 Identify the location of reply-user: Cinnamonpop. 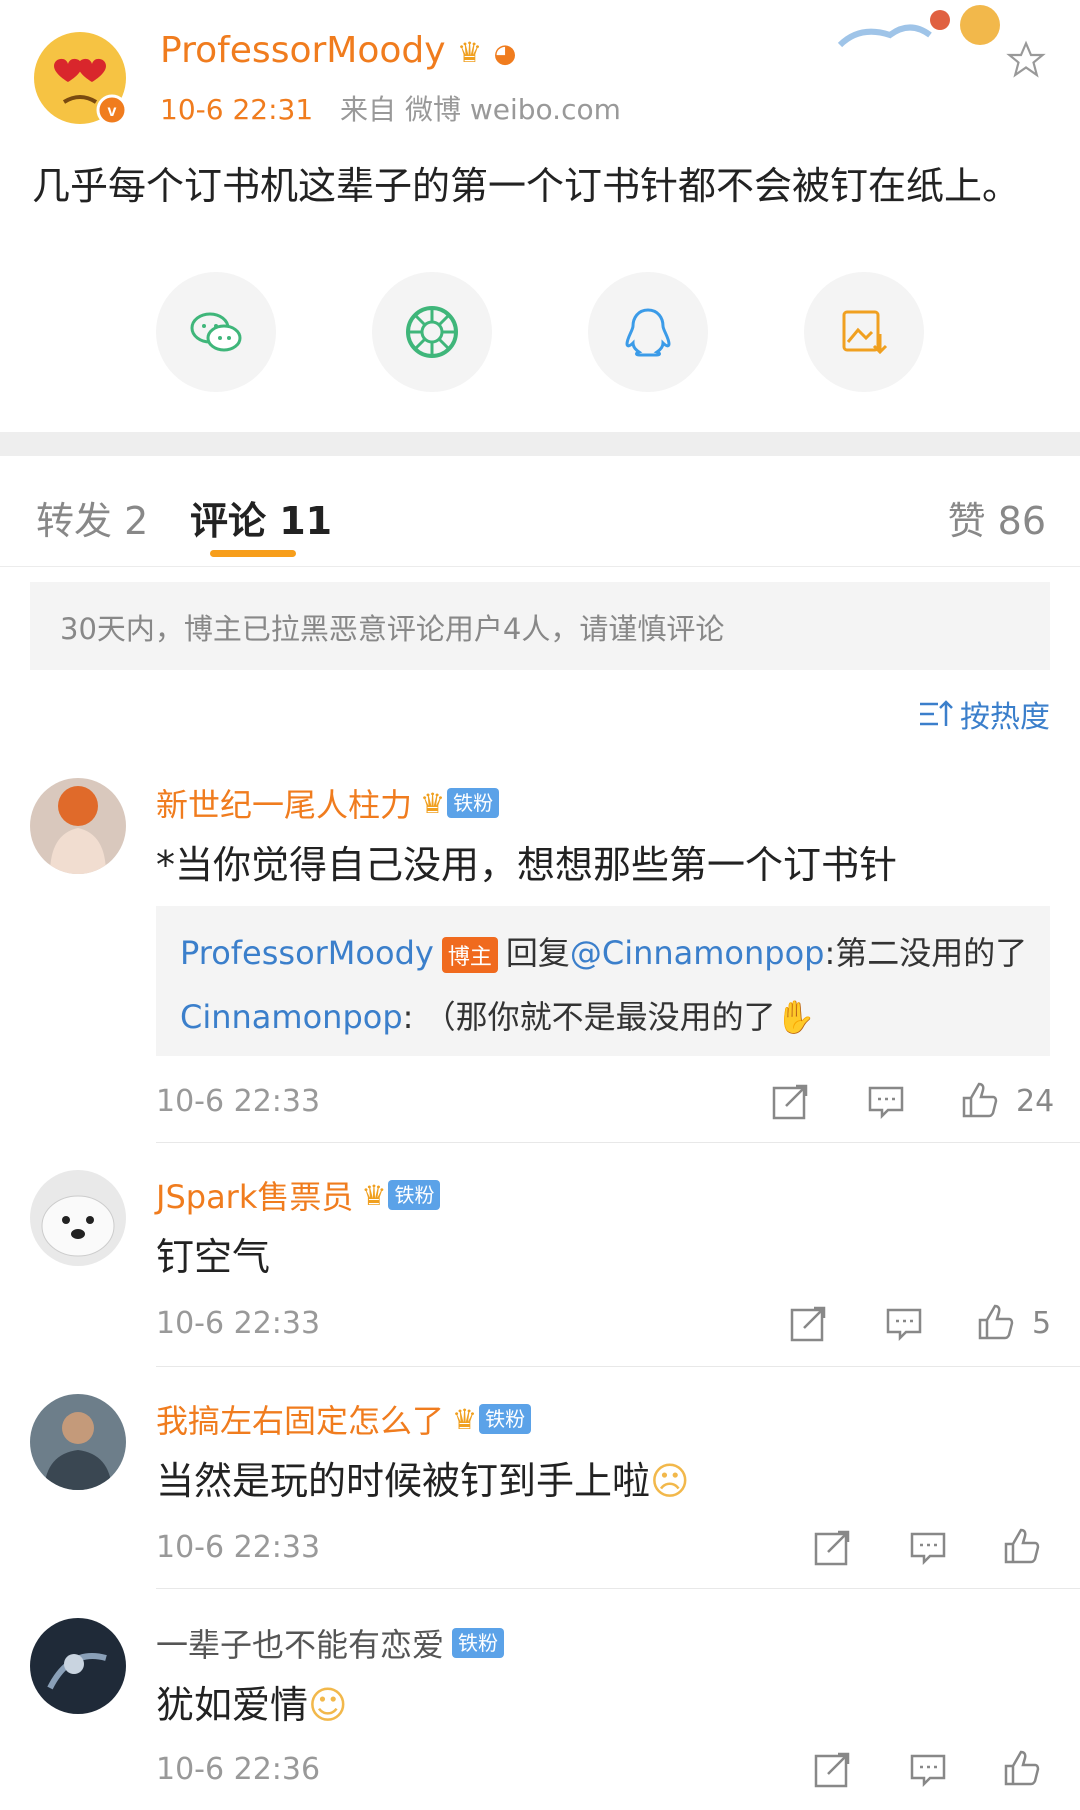
(291, 1017).